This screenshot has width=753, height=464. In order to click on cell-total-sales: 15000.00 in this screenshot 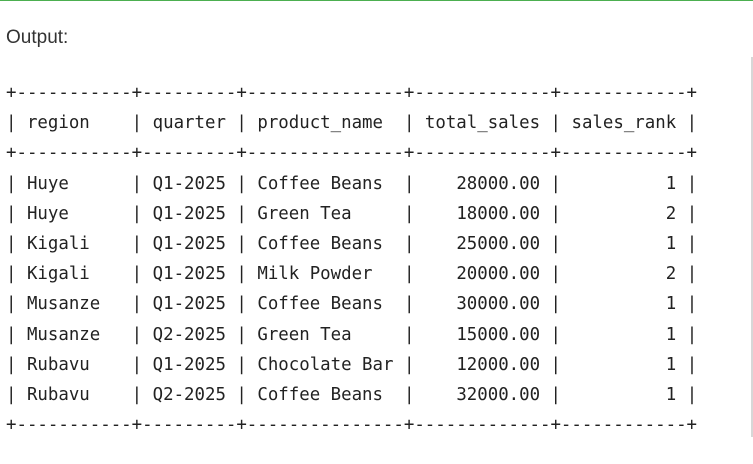, I will do `click(498, 334)`.